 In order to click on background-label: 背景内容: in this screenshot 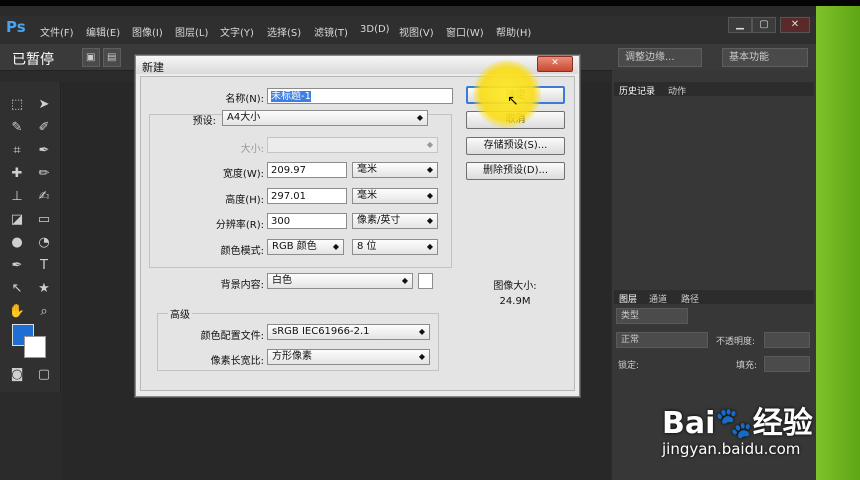, I will do `click(242, 285)`.